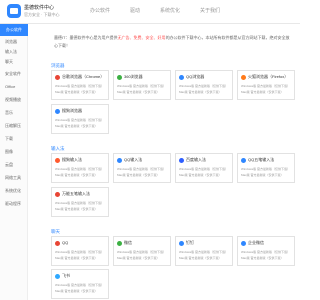  What do you see at coordinates (243, 160) in the screenshot?
I see `qq-wubi-icon` at bounding box center [243, 160].